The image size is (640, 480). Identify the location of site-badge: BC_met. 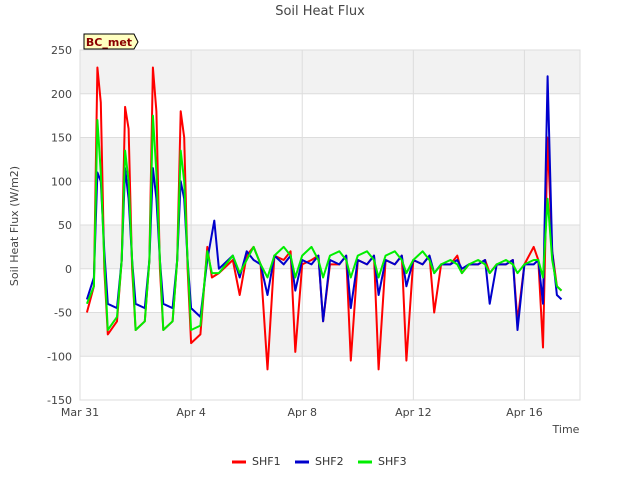
(111, 41).